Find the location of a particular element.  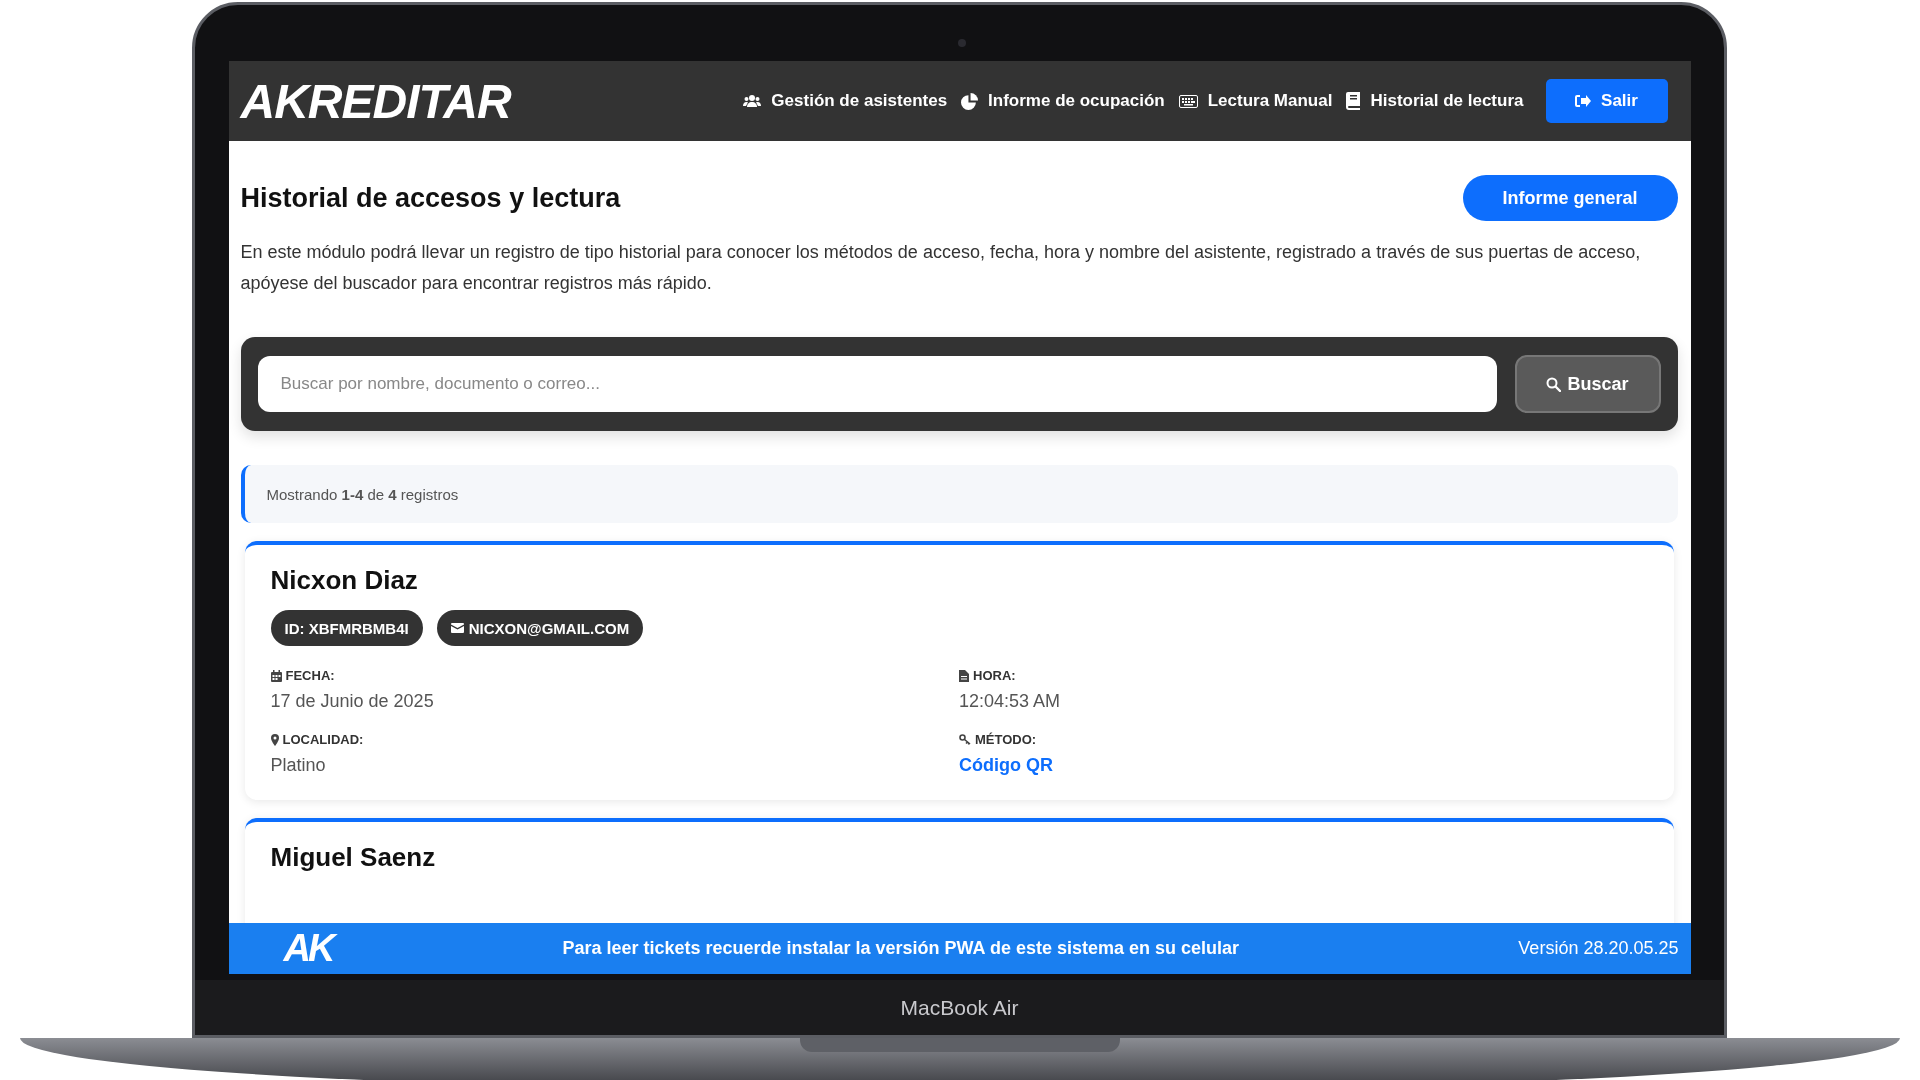

camera-dot is located at coordinates (962, 43).